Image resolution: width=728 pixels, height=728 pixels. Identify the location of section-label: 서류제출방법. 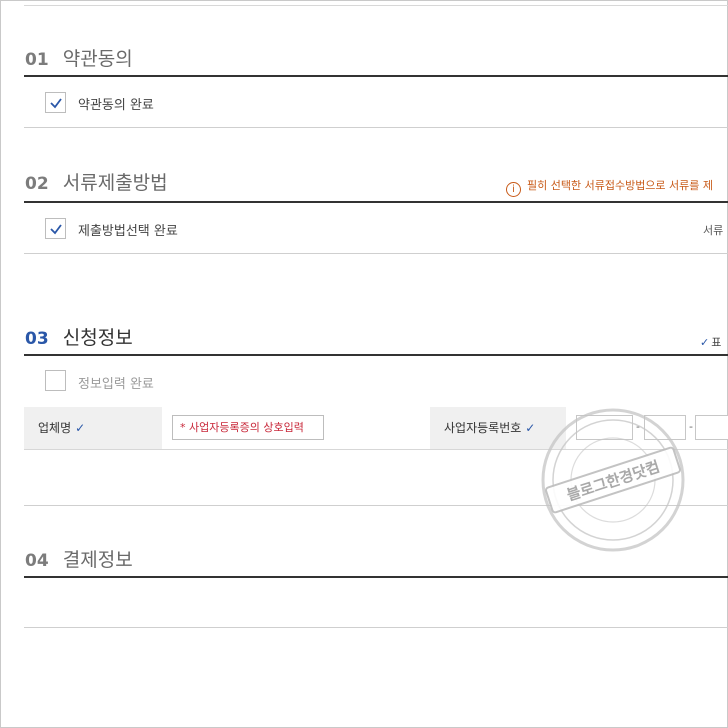
(115, 183).